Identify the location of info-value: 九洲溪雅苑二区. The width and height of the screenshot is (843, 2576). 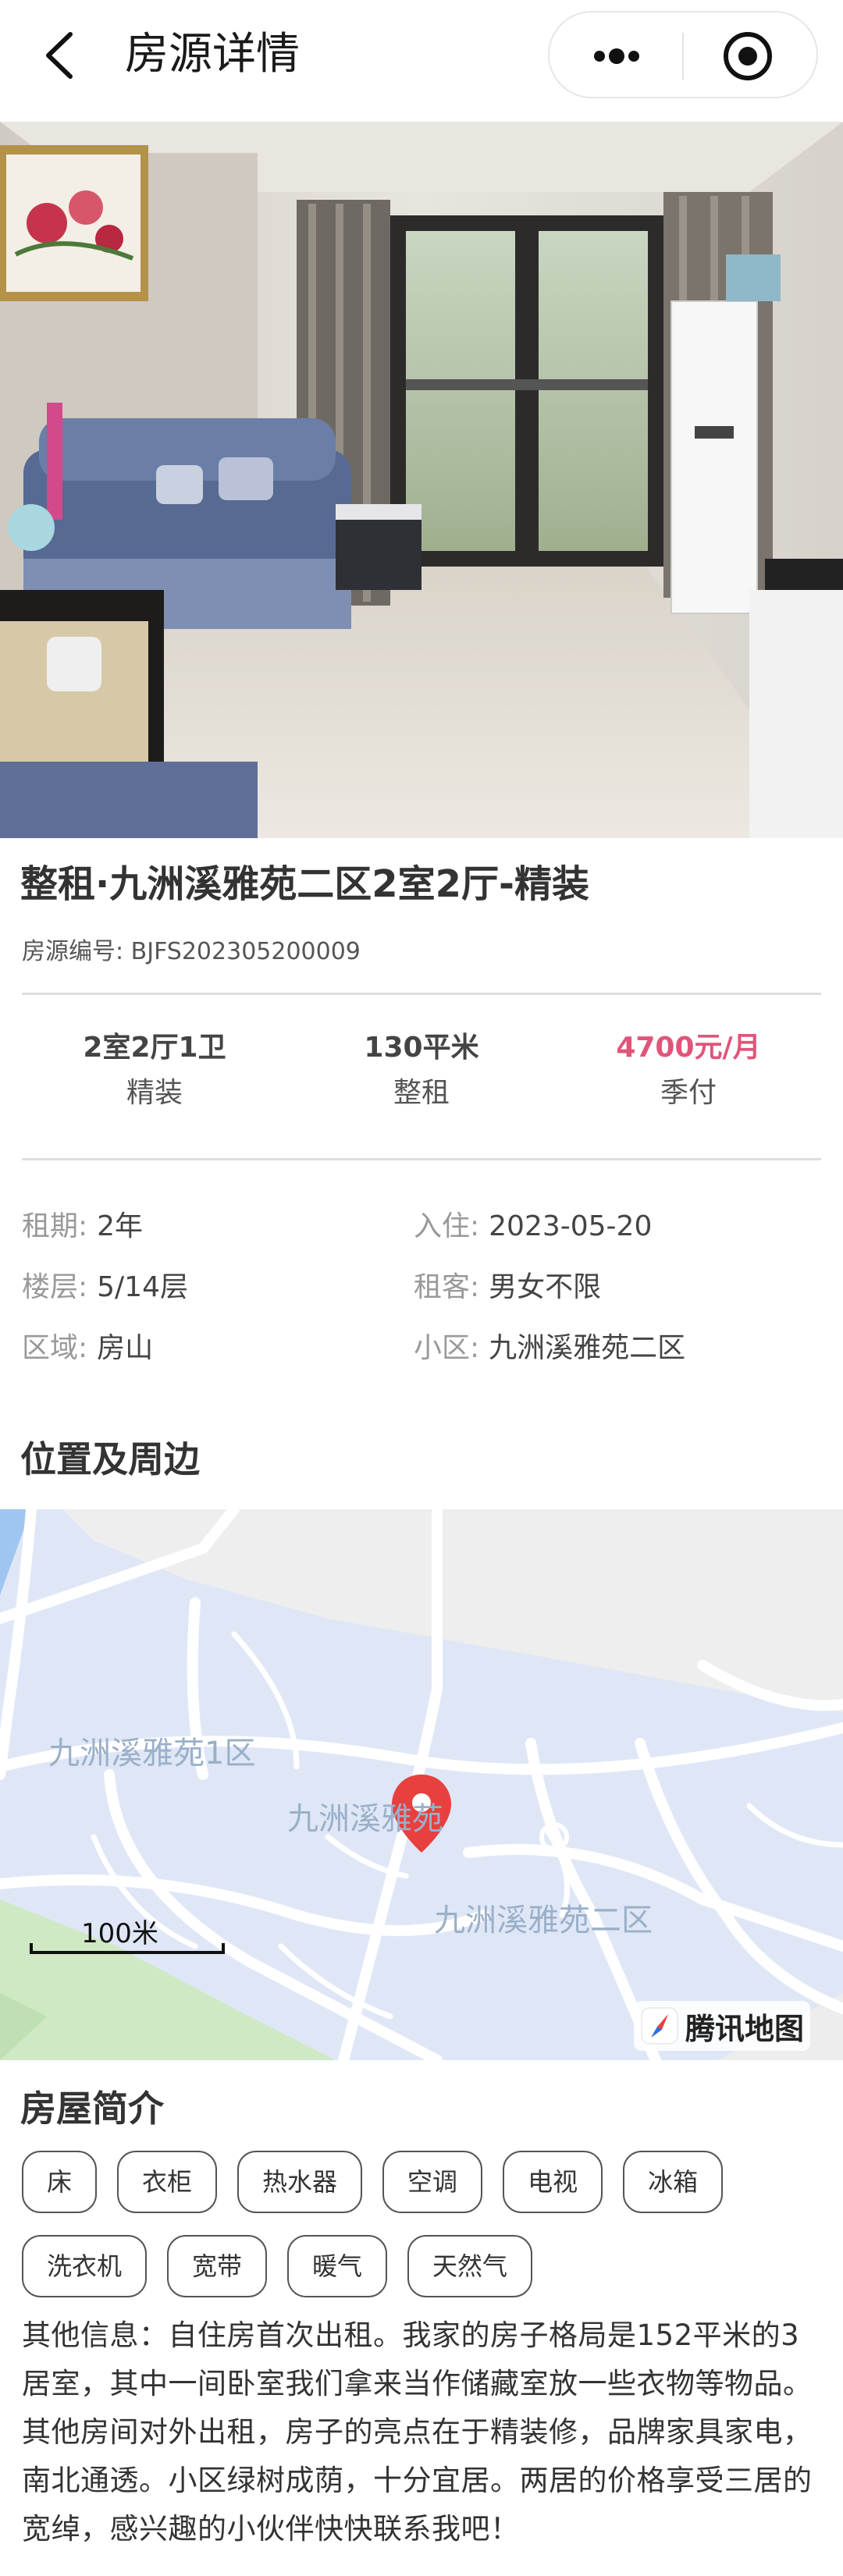
(587, 1348).